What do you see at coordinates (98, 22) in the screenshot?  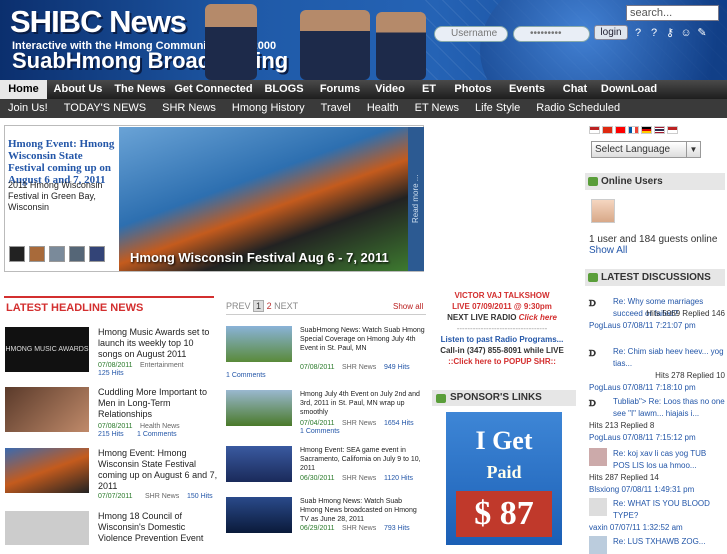 I see `site-logo-title: SHIBC News` at bounding box center [98, 22].